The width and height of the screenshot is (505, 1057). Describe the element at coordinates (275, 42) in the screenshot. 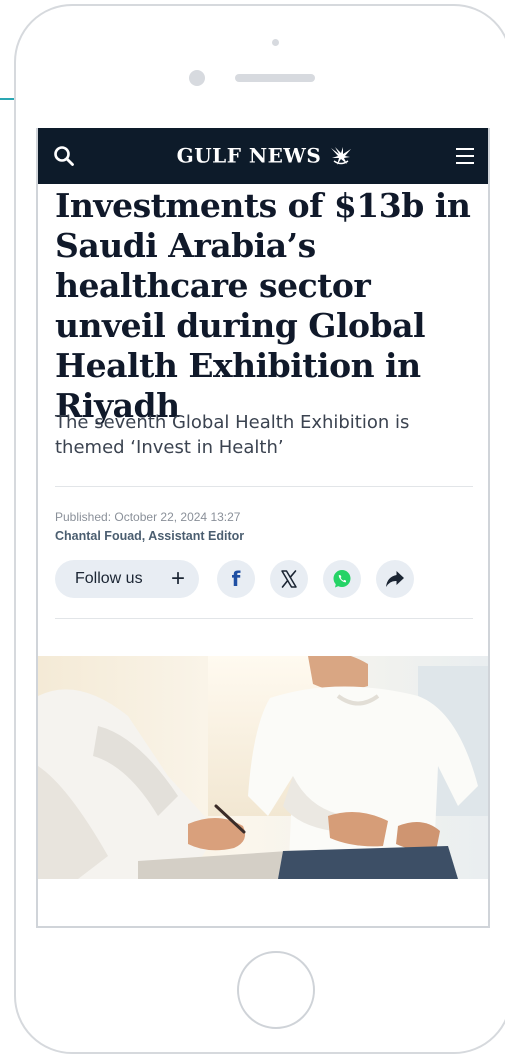

I see `camera-dot` at that location.